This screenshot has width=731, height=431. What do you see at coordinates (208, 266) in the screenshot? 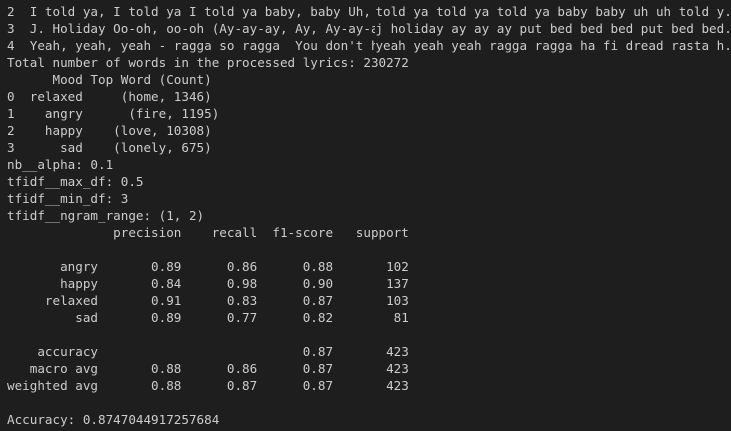
I see `report-class-row: angry 0.89 0.86 0.88 102` at bounding box center [208, 266].